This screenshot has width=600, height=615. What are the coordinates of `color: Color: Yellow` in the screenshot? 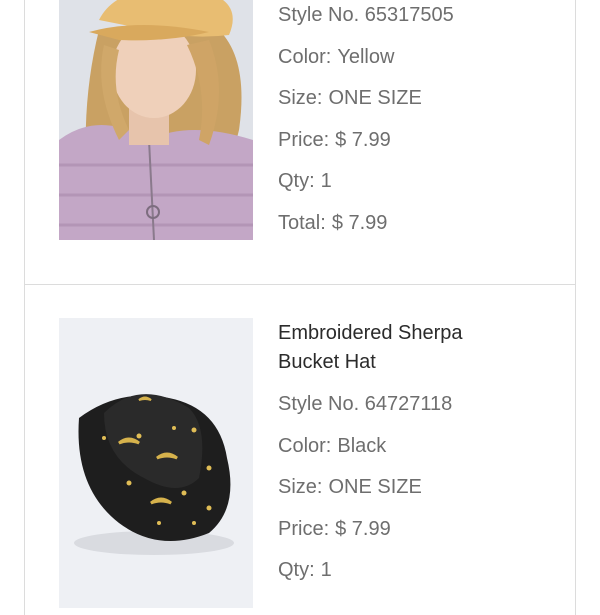 It's located at (336, 56).